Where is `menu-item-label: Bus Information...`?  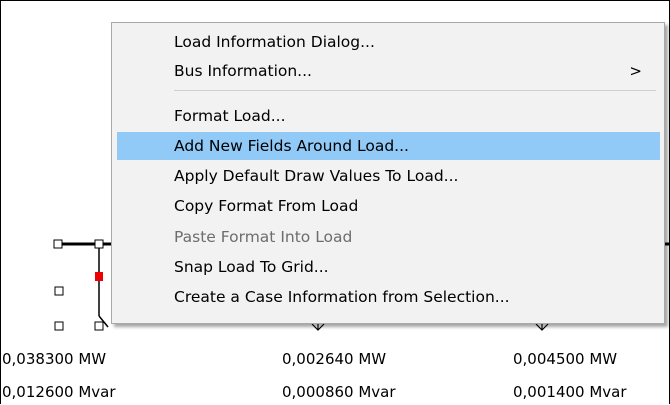 menu-item-label: Bus Information... is located at coordinates (243, 71).